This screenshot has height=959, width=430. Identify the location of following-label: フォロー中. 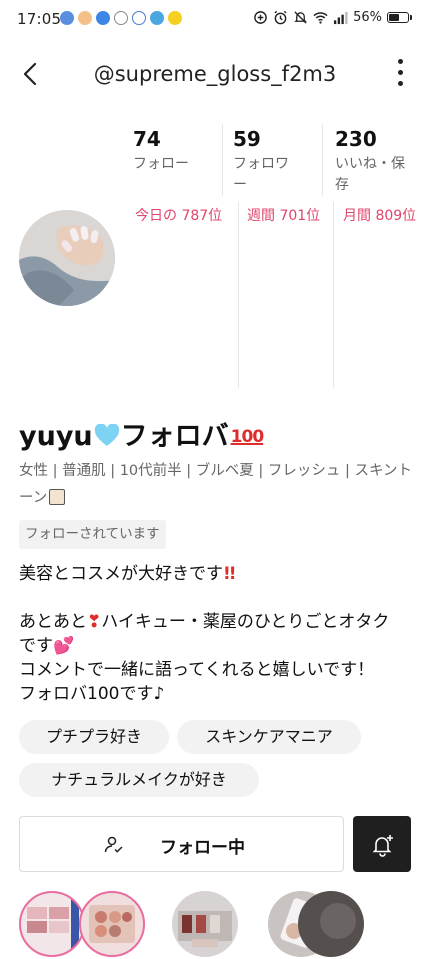
(202, 848).